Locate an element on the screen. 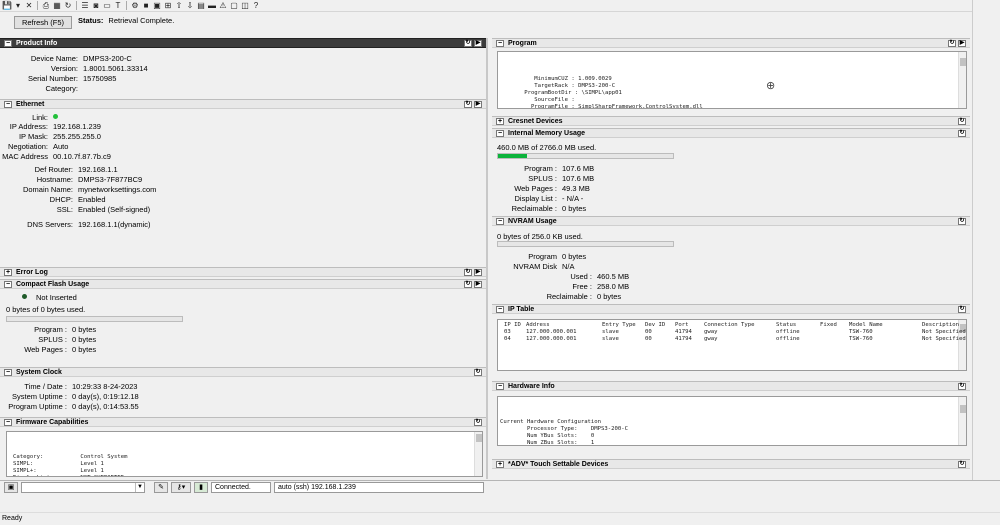  help-icon: ? is located at coordinates (256, 6).